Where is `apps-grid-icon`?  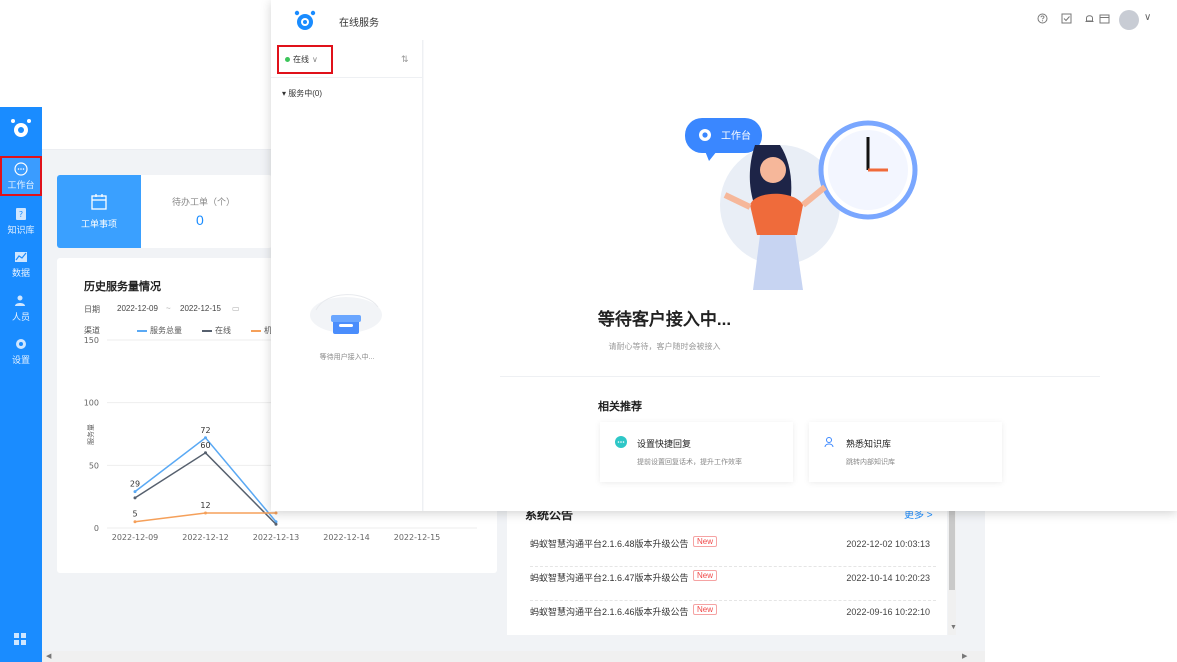 apps-grid-icon is located at coordinates (20, 639).